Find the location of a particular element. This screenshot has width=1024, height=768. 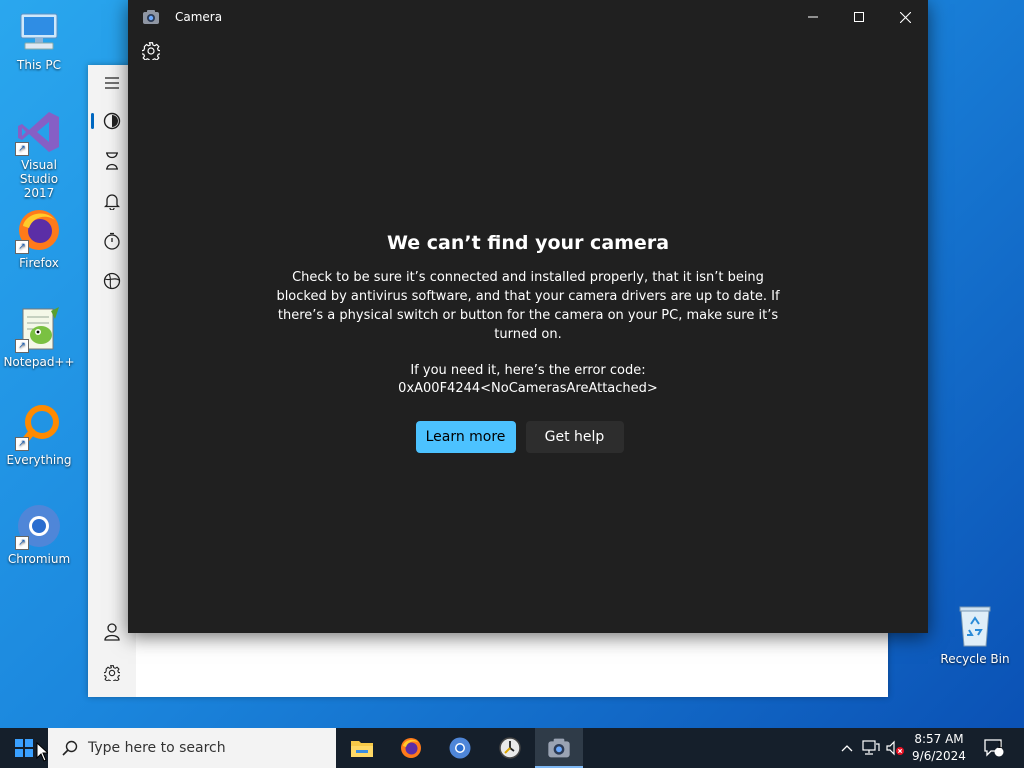

camera-app-icon is located at coordinates (151, 19).